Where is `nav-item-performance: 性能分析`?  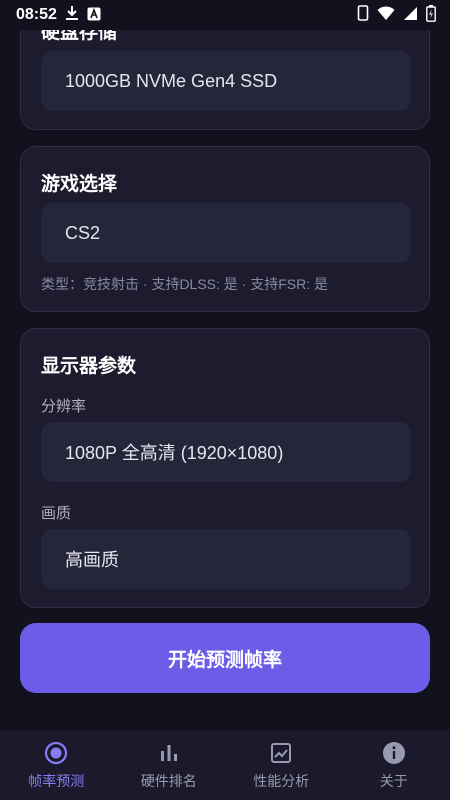
nav-item-performance: 性能分析 is located at coordinates (281, 765).